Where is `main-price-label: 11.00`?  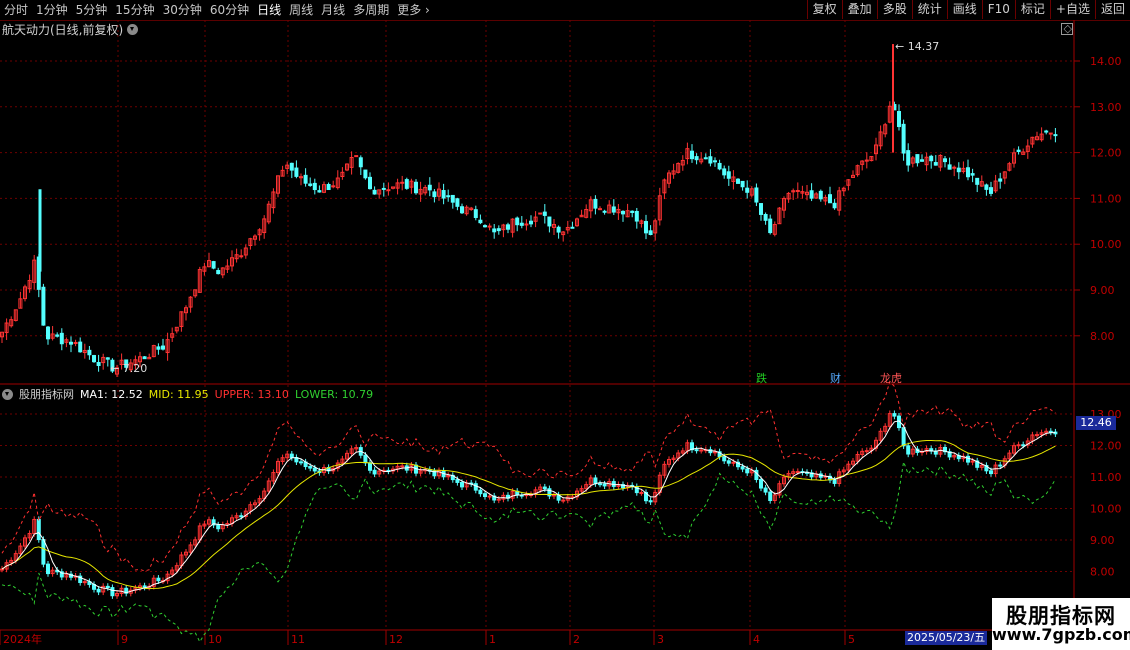
main-price-label: 11.00 is located at coordinates (1106, 198).